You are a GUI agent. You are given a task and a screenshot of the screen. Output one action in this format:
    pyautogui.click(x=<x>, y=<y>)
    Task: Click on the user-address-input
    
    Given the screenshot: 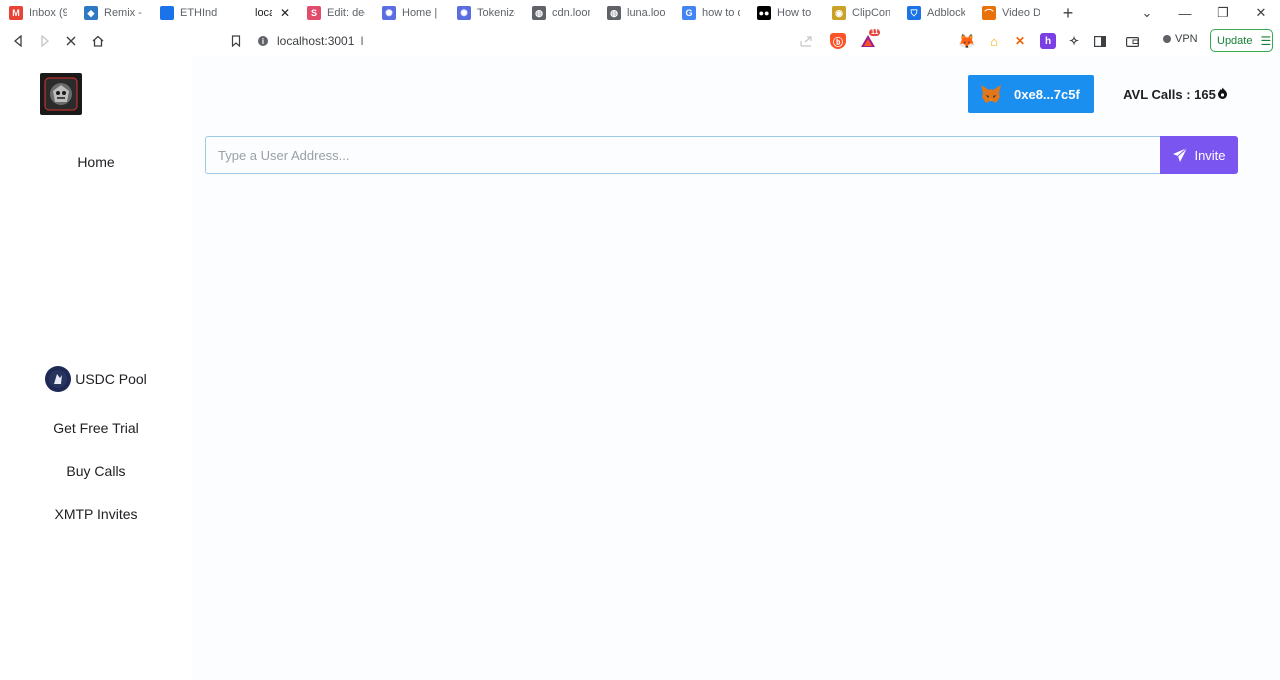 What is the action you would take?
    pyautogui.click(x=682, y=155)
    